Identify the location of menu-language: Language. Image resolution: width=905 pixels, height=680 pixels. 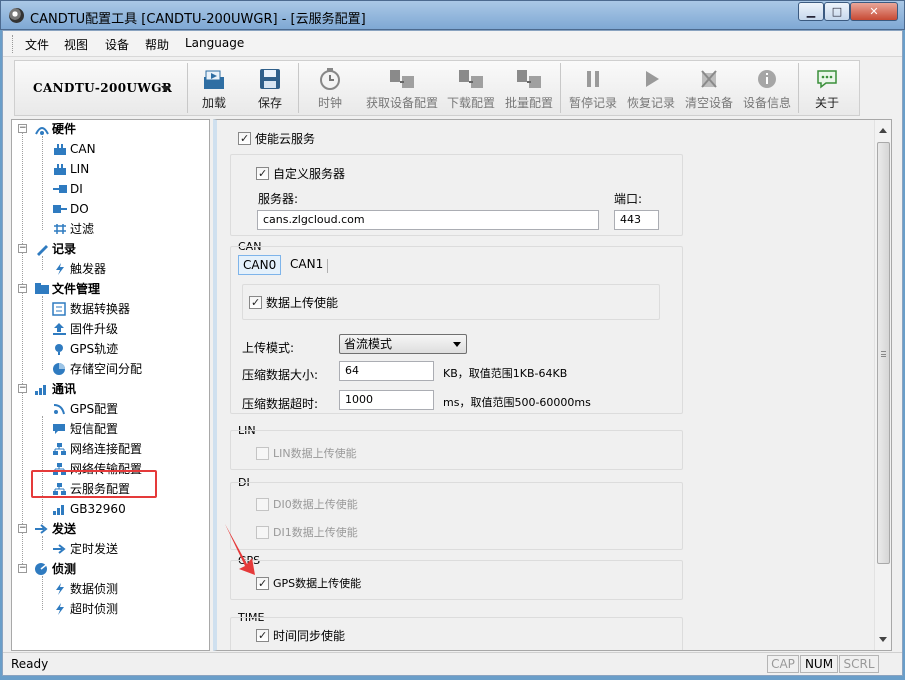
(214, 43).